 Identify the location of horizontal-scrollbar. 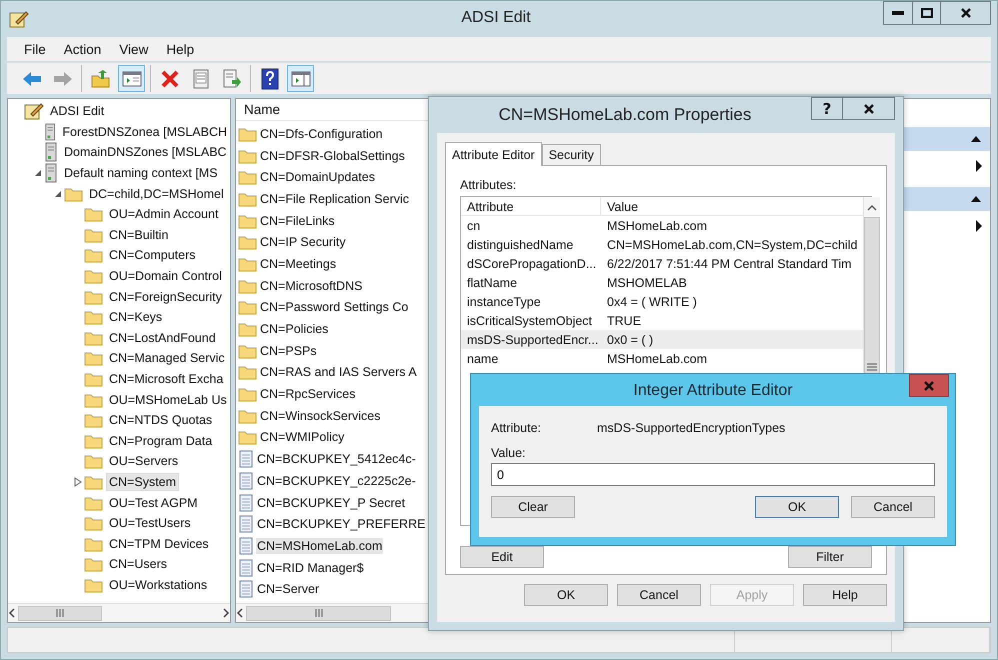
(119, 612).